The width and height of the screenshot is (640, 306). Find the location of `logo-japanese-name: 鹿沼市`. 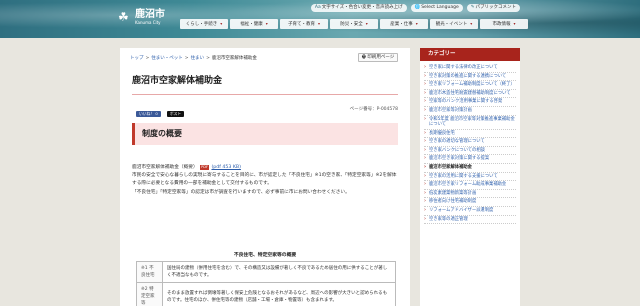

logo-japanese-name: 鹿沼市 is located at coordinates (150, 14).